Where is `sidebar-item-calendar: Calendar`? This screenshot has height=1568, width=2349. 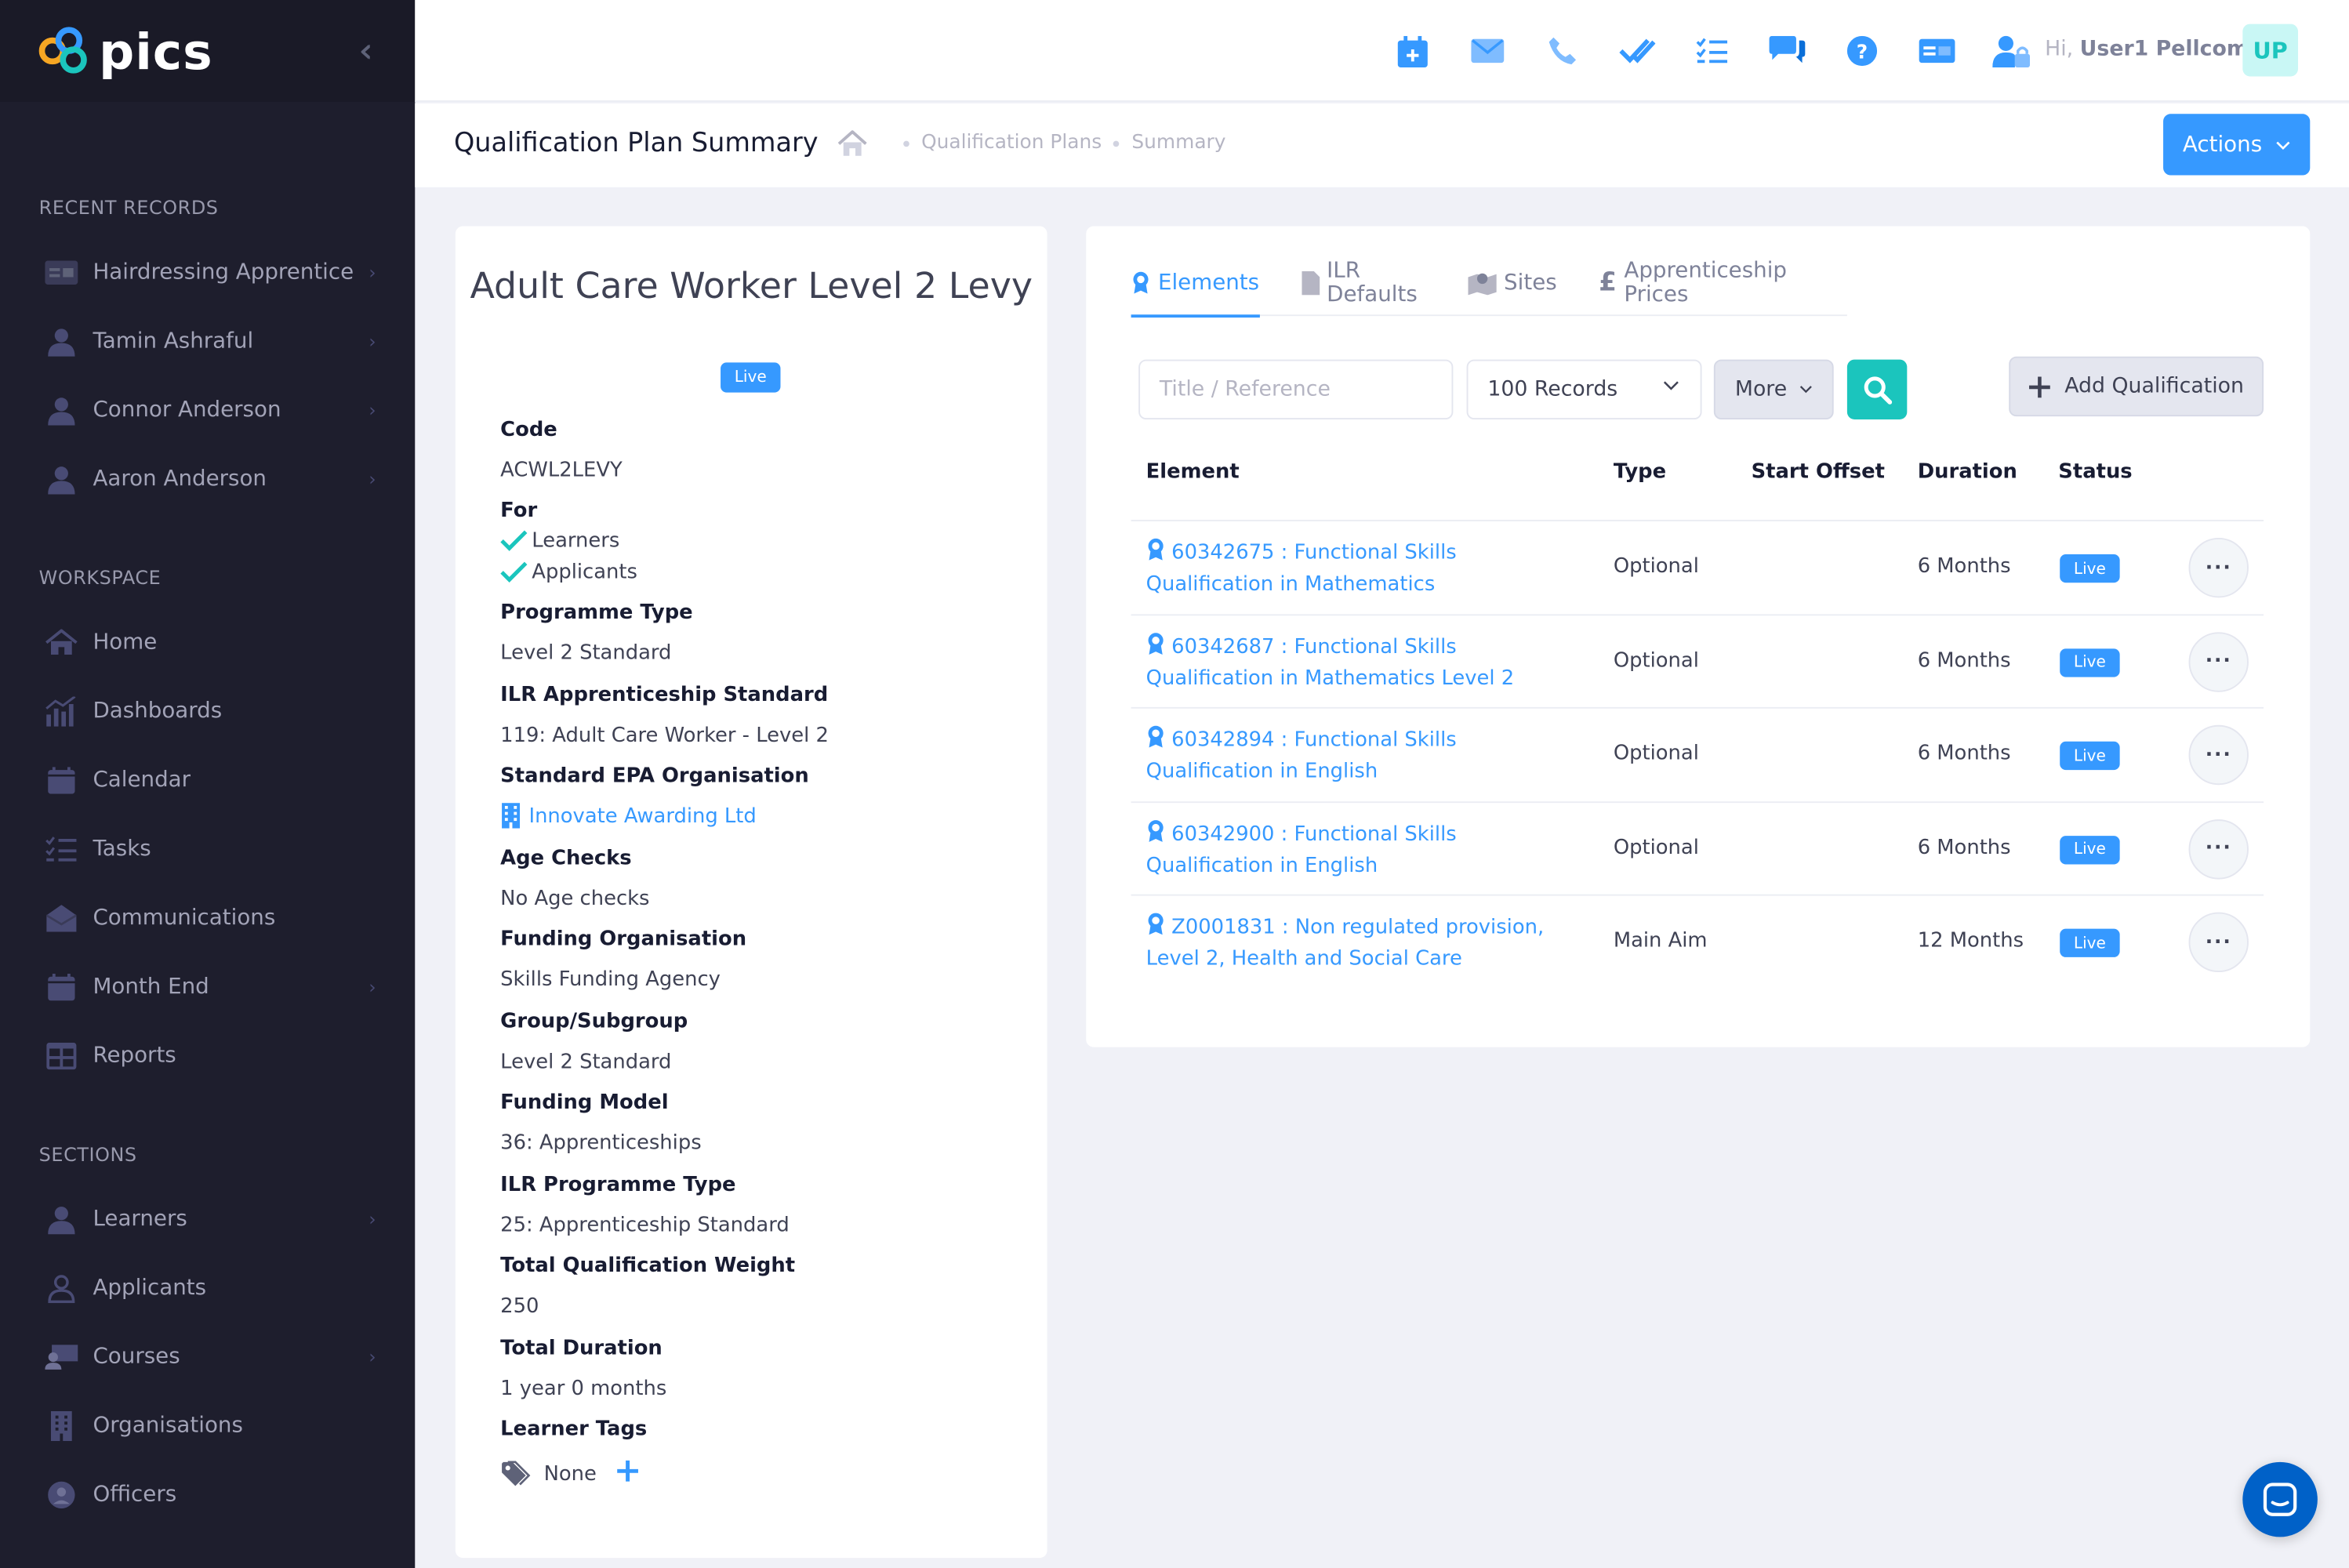
sidebar-item-calendar: Calendar is located at coordinates (207, 780).